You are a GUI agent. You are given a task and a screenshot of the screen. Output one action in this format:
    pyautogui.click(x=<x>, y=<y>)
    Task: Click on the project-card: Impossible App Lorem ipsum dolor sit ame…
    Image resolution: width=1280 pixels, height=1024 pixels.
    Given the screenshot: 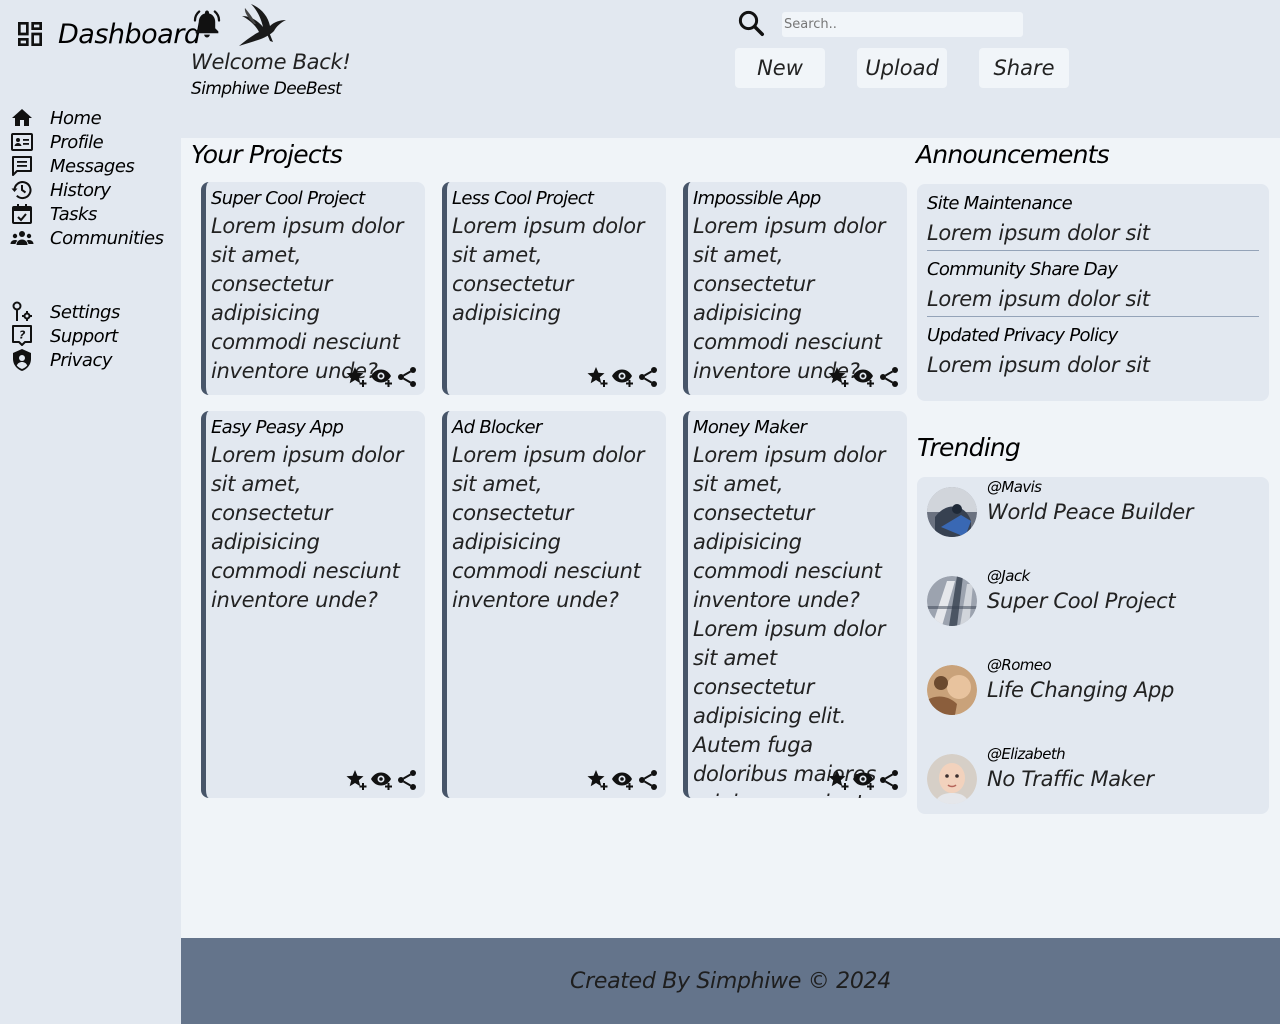 What is the action you would take?
    pyautogui.click(x=795, y=288)
    